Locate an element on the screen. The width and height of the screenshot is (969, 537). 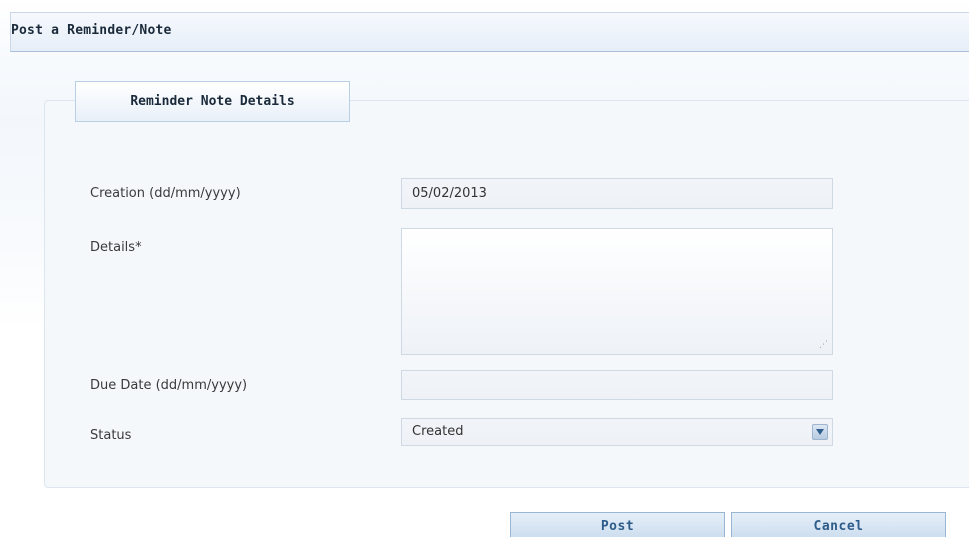
section-tab-label: Reminder Note Details is located at coordinates (212, 101).